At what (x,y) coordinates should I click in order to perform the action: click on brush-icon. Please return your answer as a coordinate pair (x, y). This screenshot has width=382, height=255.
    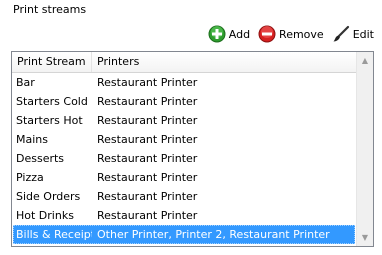
    Looking at the image, I should click on (341, 33).